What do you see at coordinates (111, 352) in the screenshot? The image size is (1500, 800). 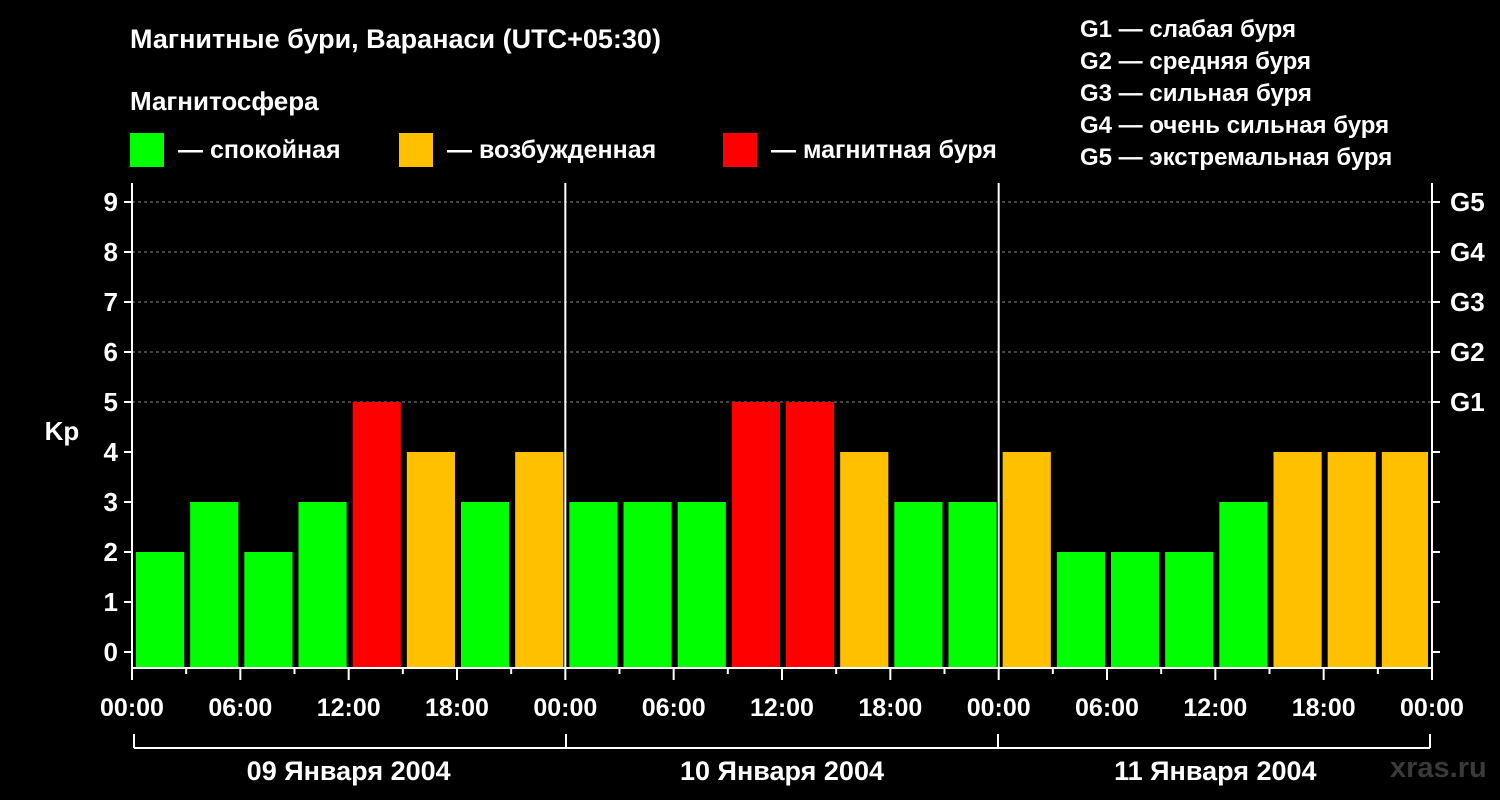 I see `y-tick-label-6: 6` at bounding box center [111, 352].